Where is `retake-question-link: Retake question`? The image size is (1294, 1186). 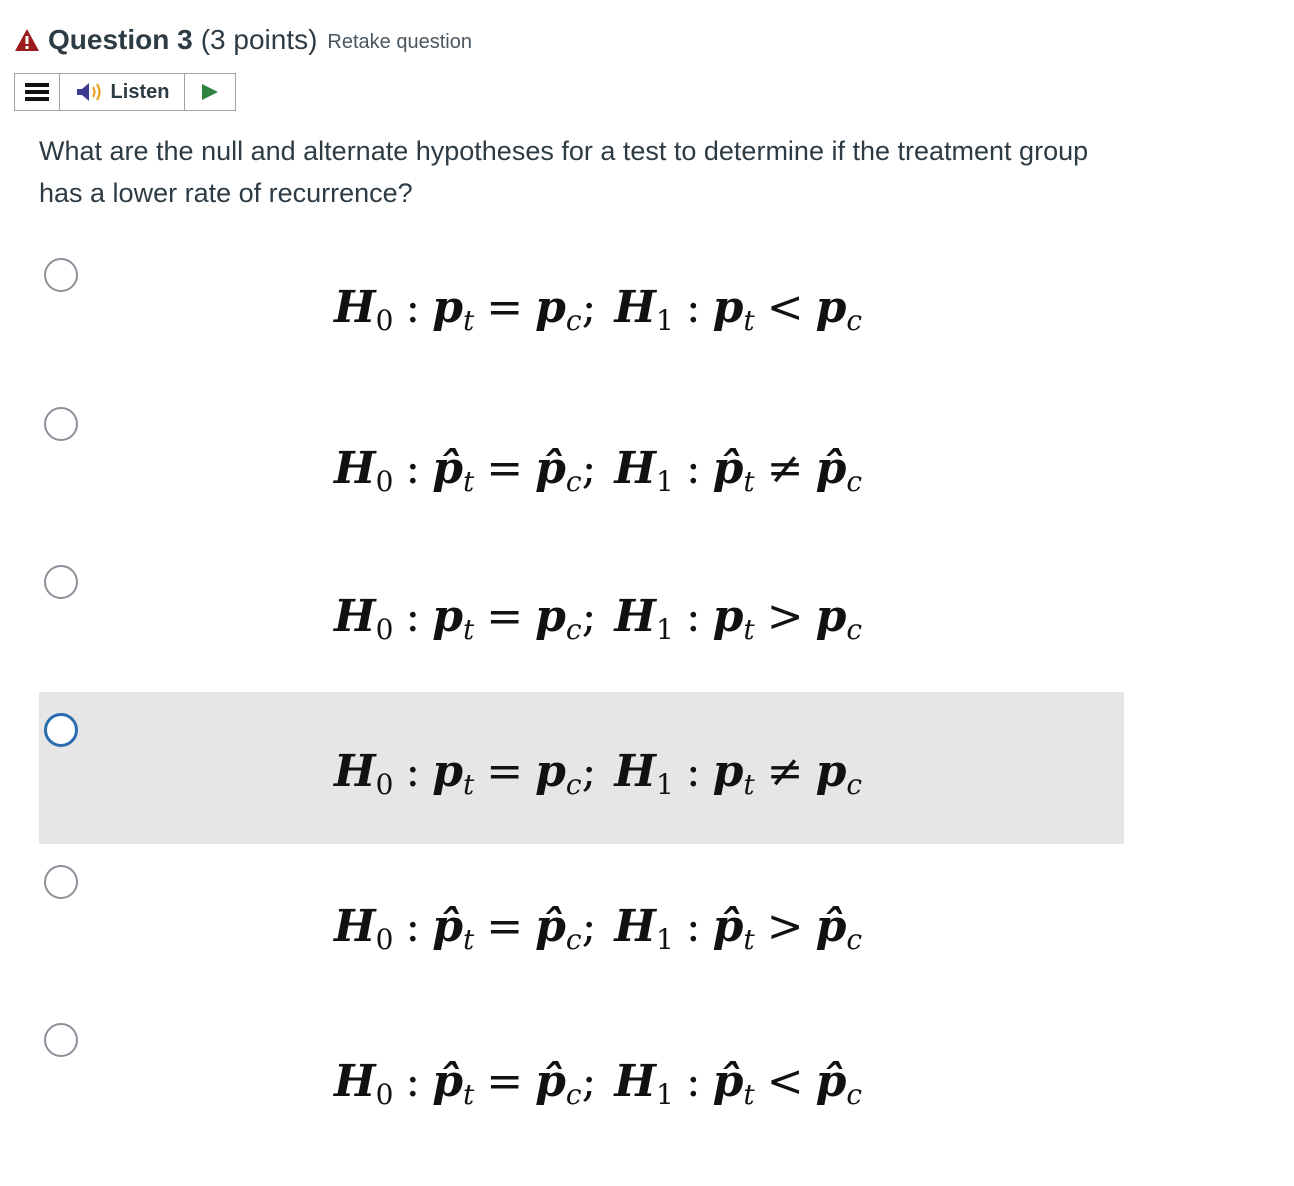 retake-question-link: Retake question is located at coordinates (399, 42).